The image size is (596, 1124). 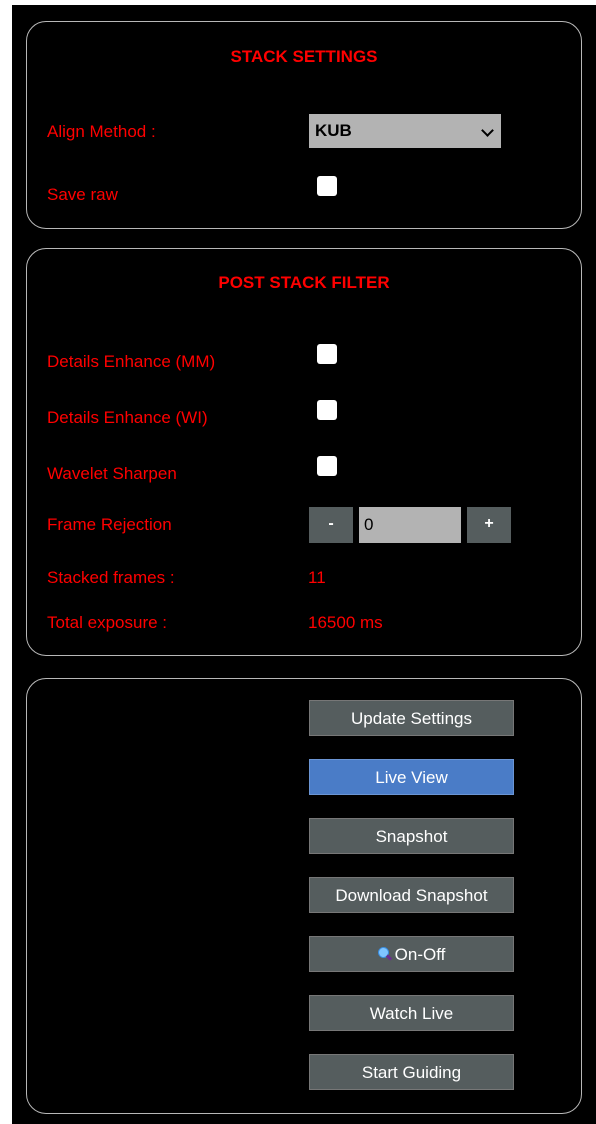 I want to click on frame-rejection-label: Frame Rejection, so click(x=109, y=524).